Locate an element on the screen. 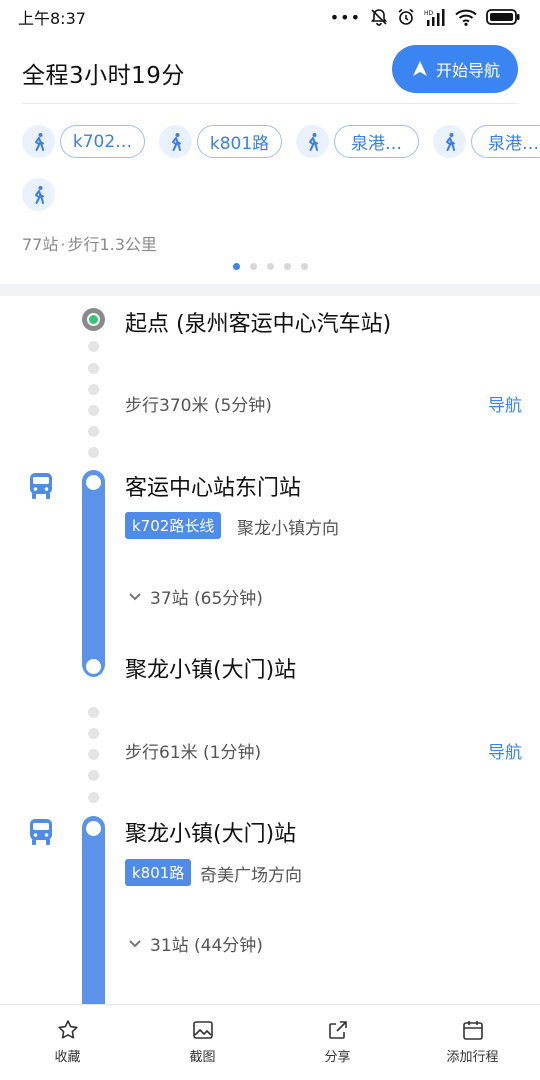  calendar-icon is located at coordinates (472, 1030).